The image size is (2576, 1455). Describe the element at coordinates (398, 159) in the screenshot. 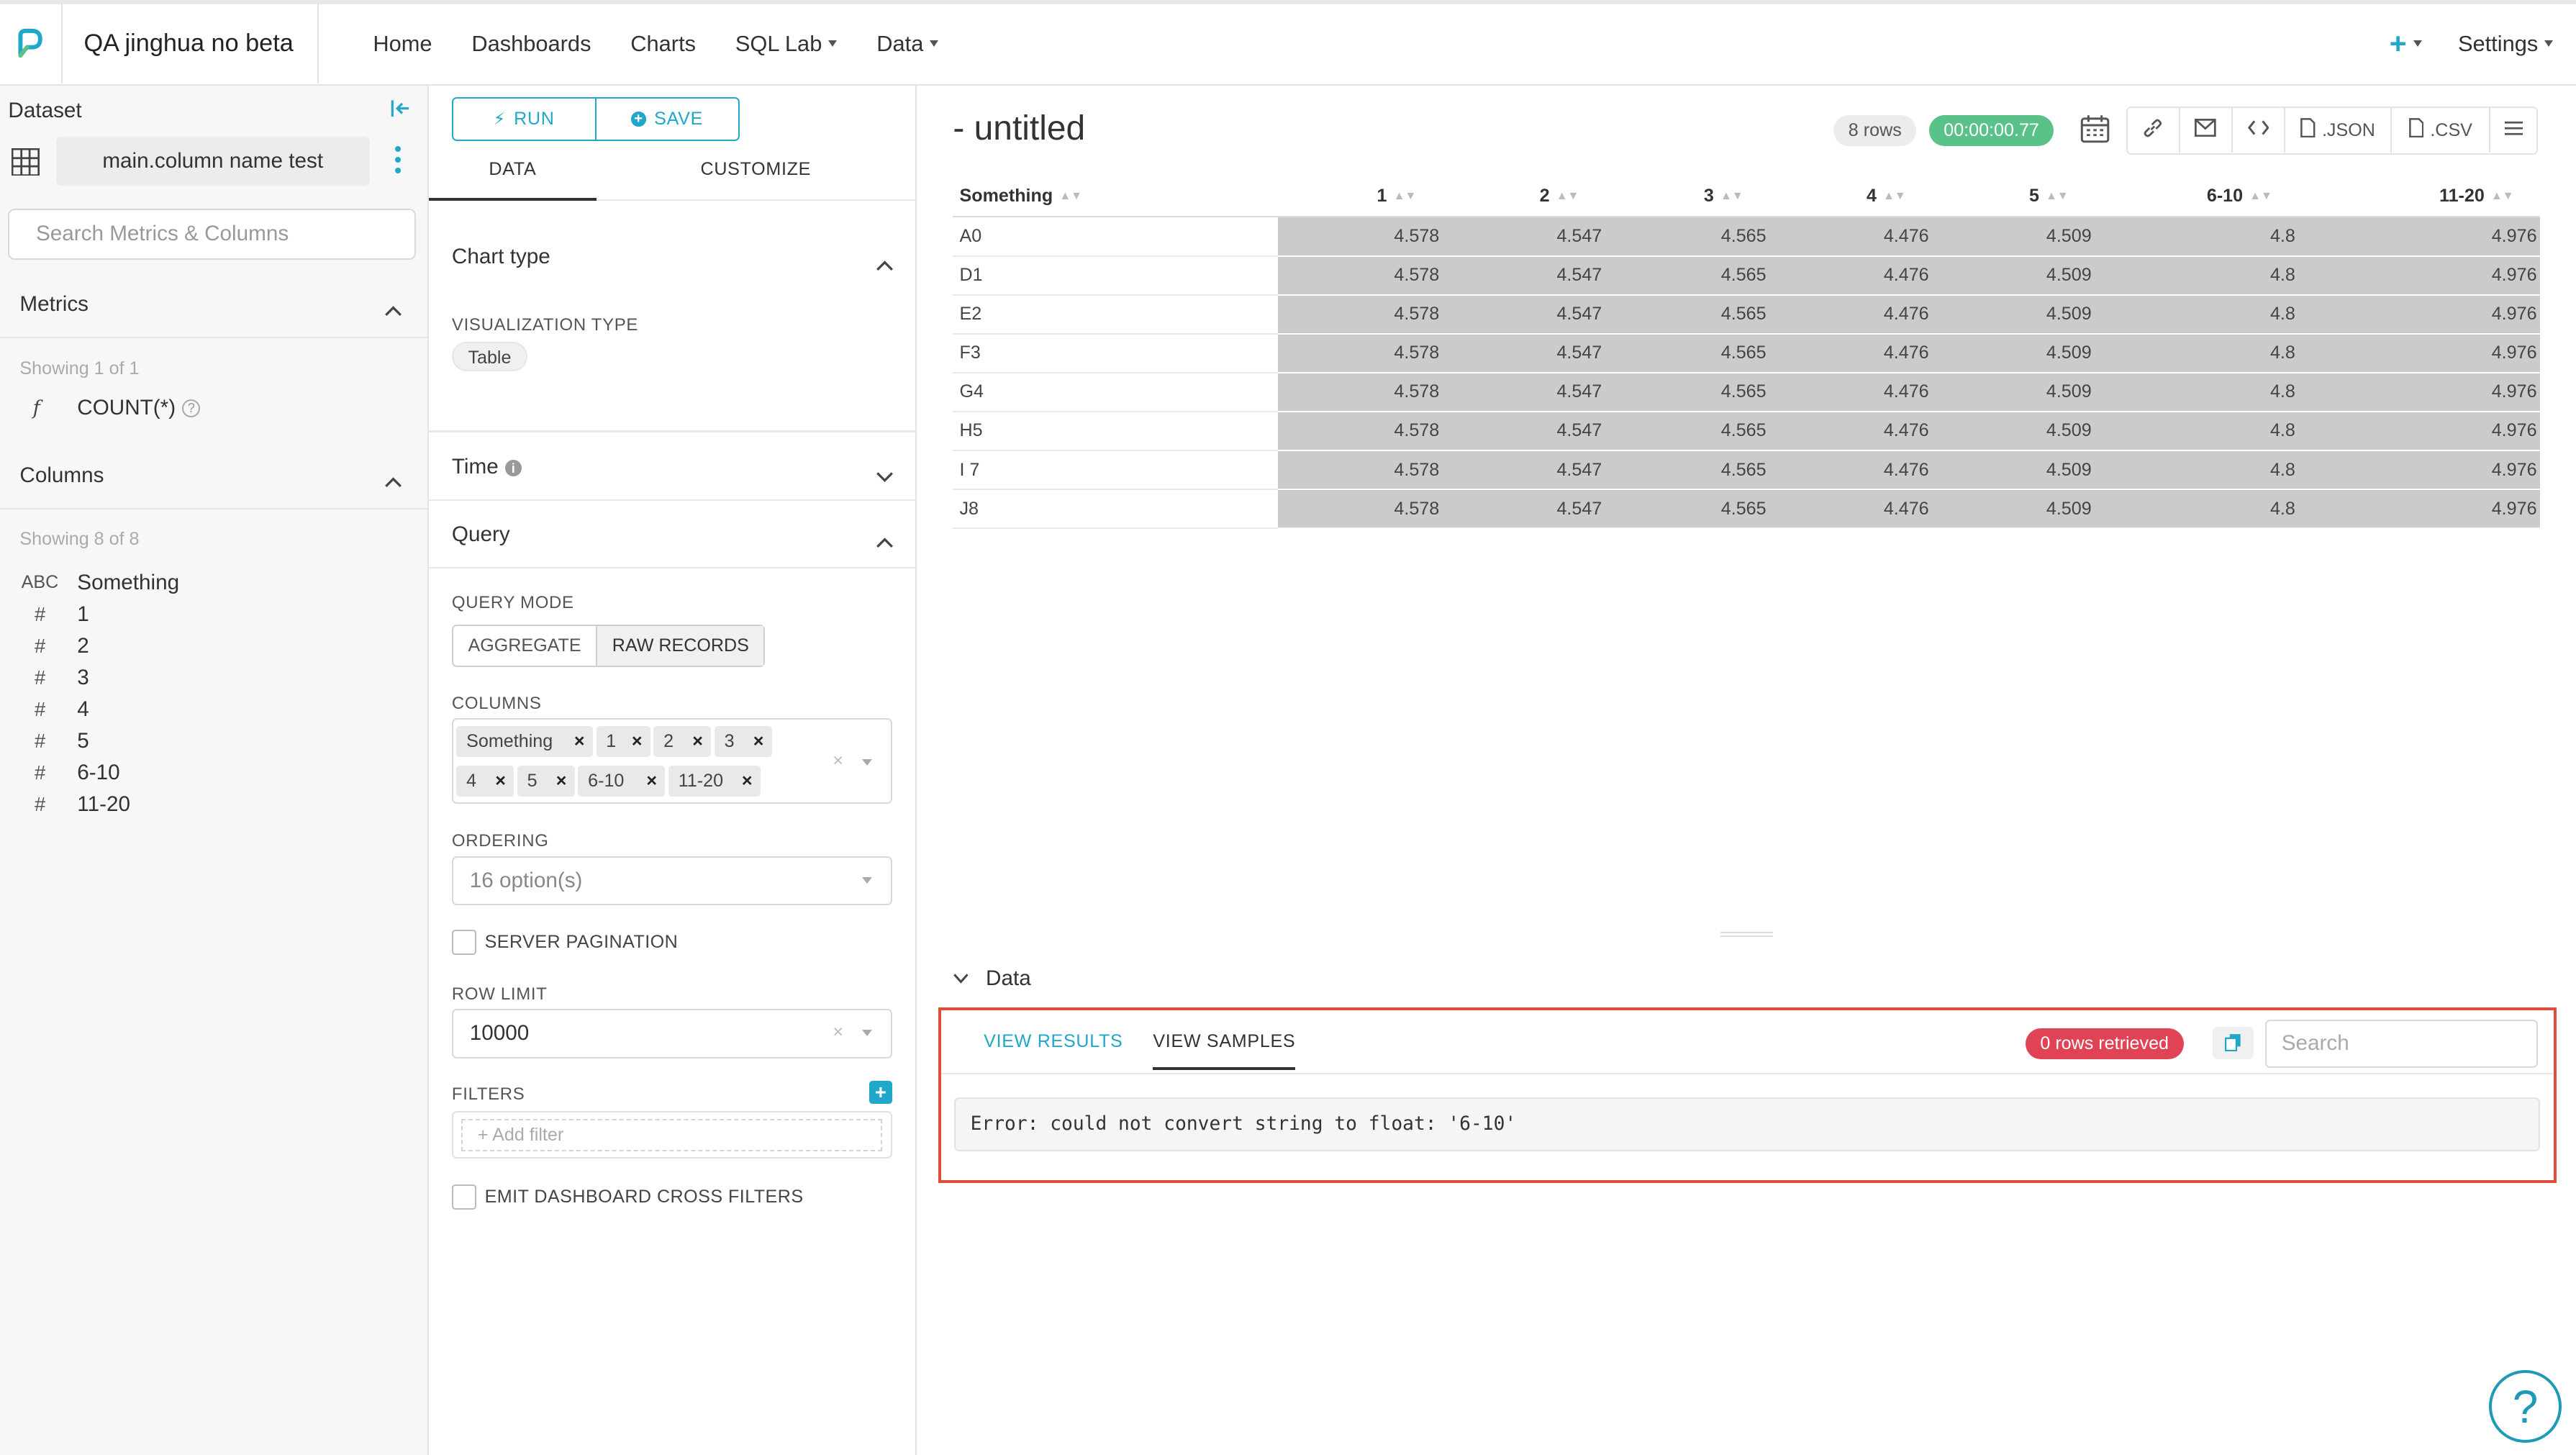

I see `dataset-menu-icon` at that location.